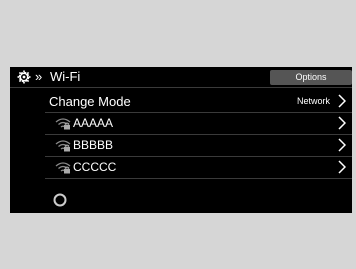  I want to click on network-row-ccccc: CCCCC, so click(198, 168).